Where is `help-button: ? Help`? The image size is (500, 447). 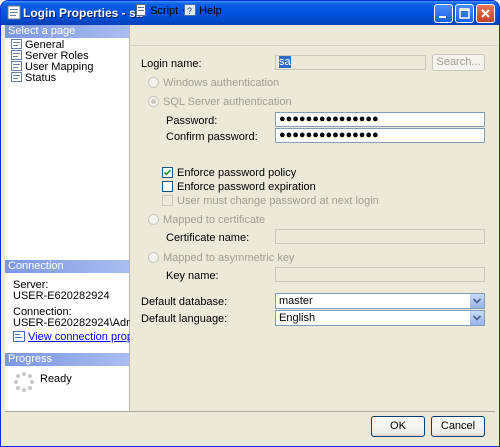 help-button: ? Help is located at coordinates (203, 11).